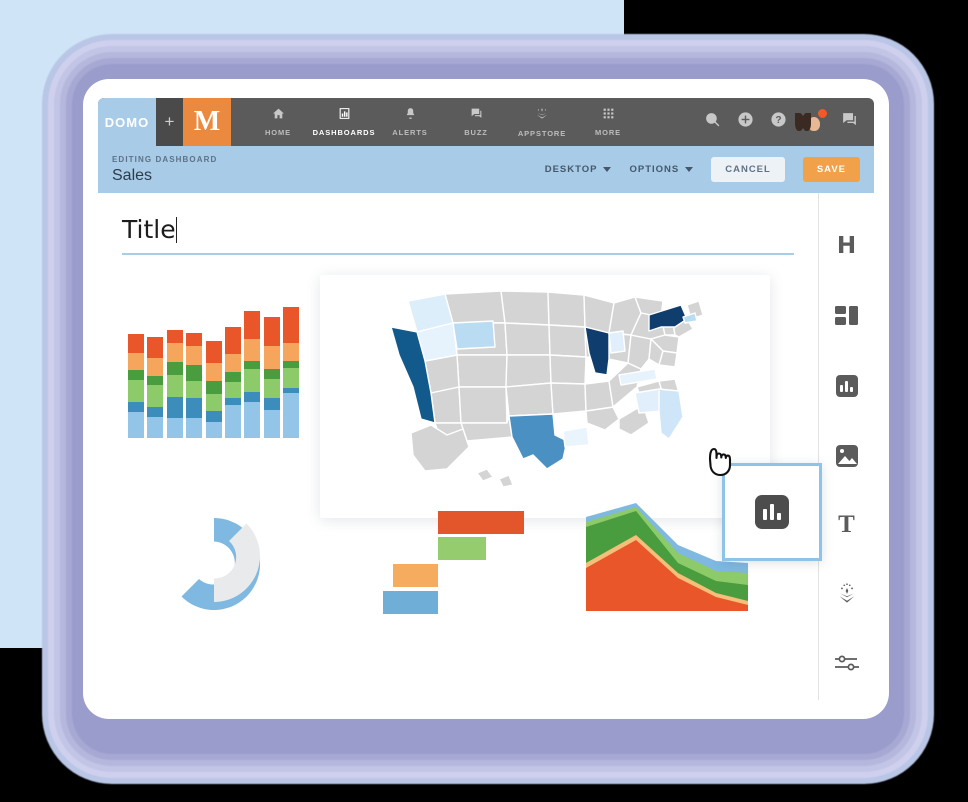 This screenshot has height=802, width=968. I want to click on company-initial-logo: M, so click(207, 122).